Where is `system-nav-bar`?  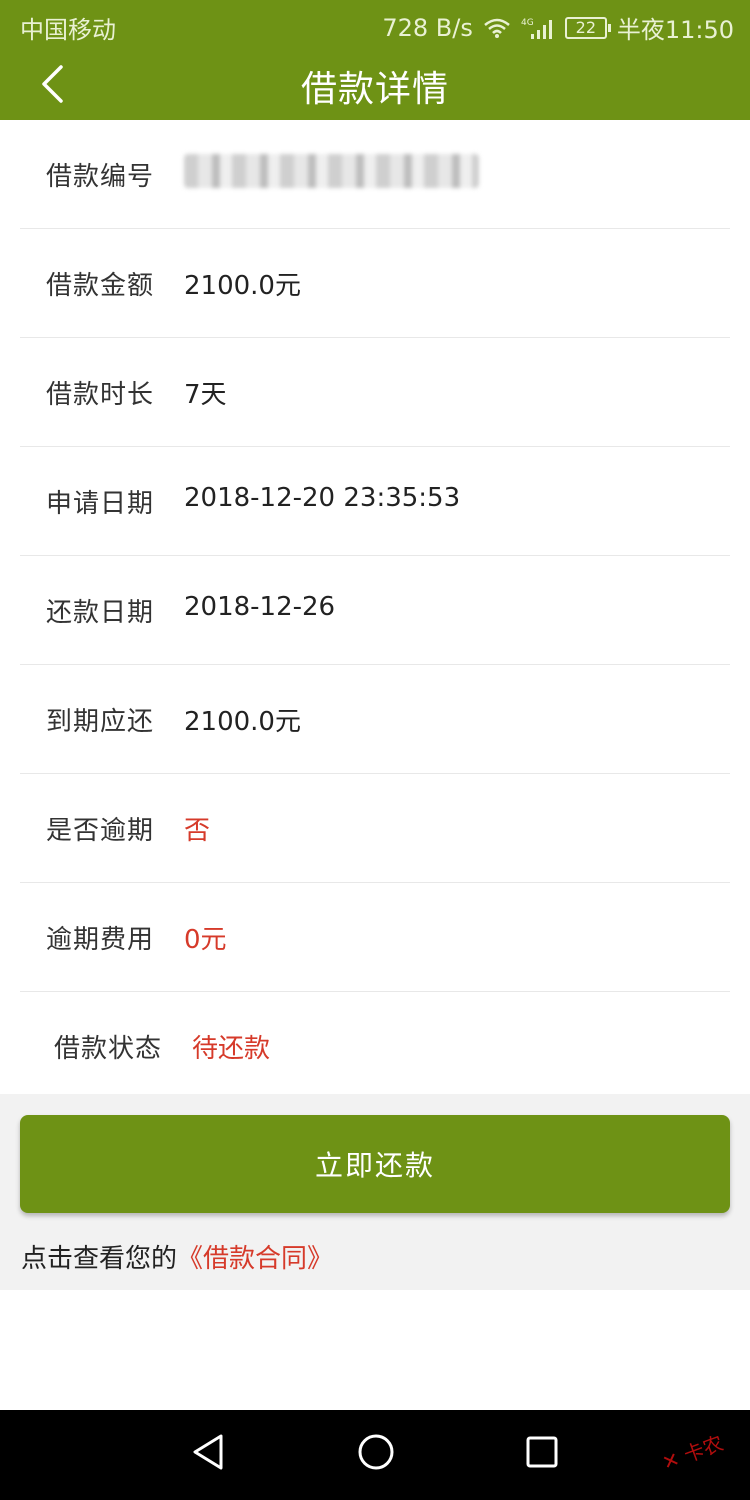
system-nav-bar is located at coordinates (375, 1455).